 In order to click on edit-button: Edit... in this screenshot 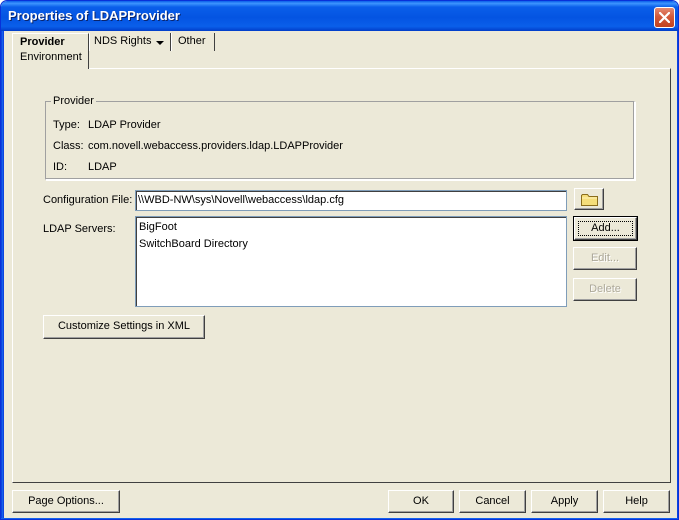, I will do `click(605, 258)`.